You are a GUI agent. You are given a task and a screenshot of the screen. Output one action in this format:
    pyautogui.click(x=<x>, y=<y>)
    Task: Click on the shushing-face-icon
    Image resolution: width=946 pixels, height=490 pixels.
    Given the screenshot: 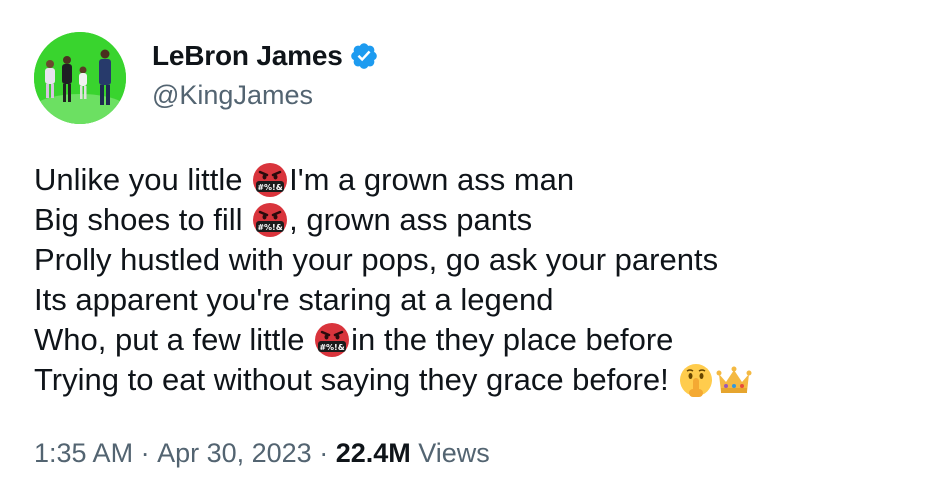 What is the action you would take?
    pyautogui.click(x=696, y=380)
    